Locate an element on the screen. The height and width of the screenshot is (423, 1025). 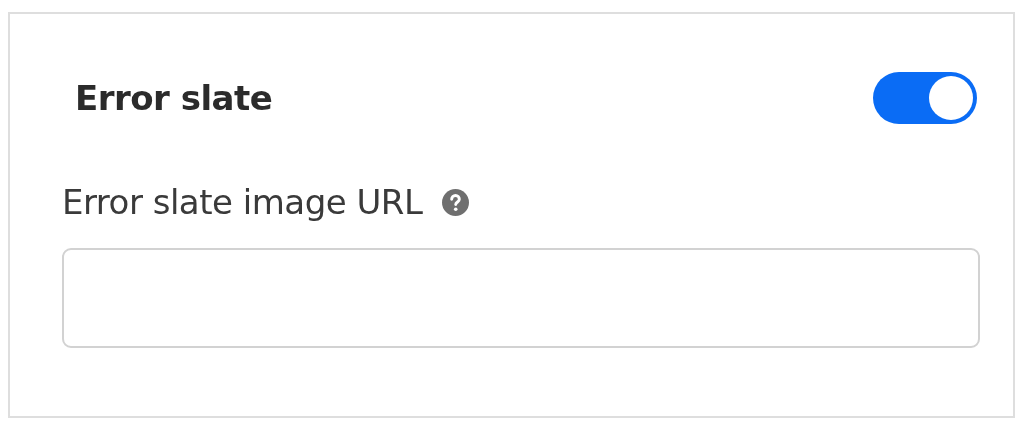
field-label: Error slate image URL is located at coordinates (242, 202).